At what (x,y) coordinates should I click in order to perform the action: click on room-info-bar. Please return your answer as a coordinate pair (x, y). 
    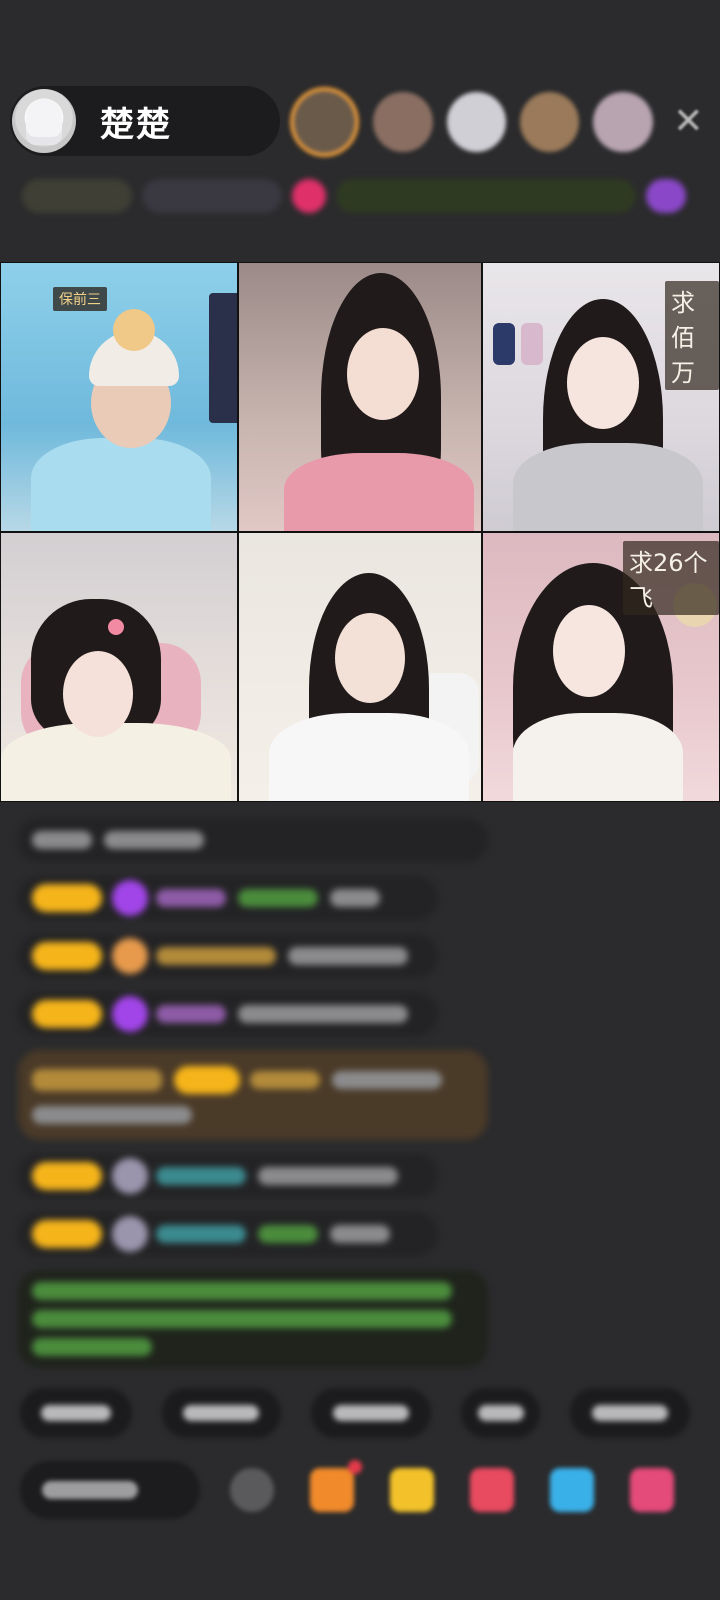
    Looking at the image, I should click on (362, 196).